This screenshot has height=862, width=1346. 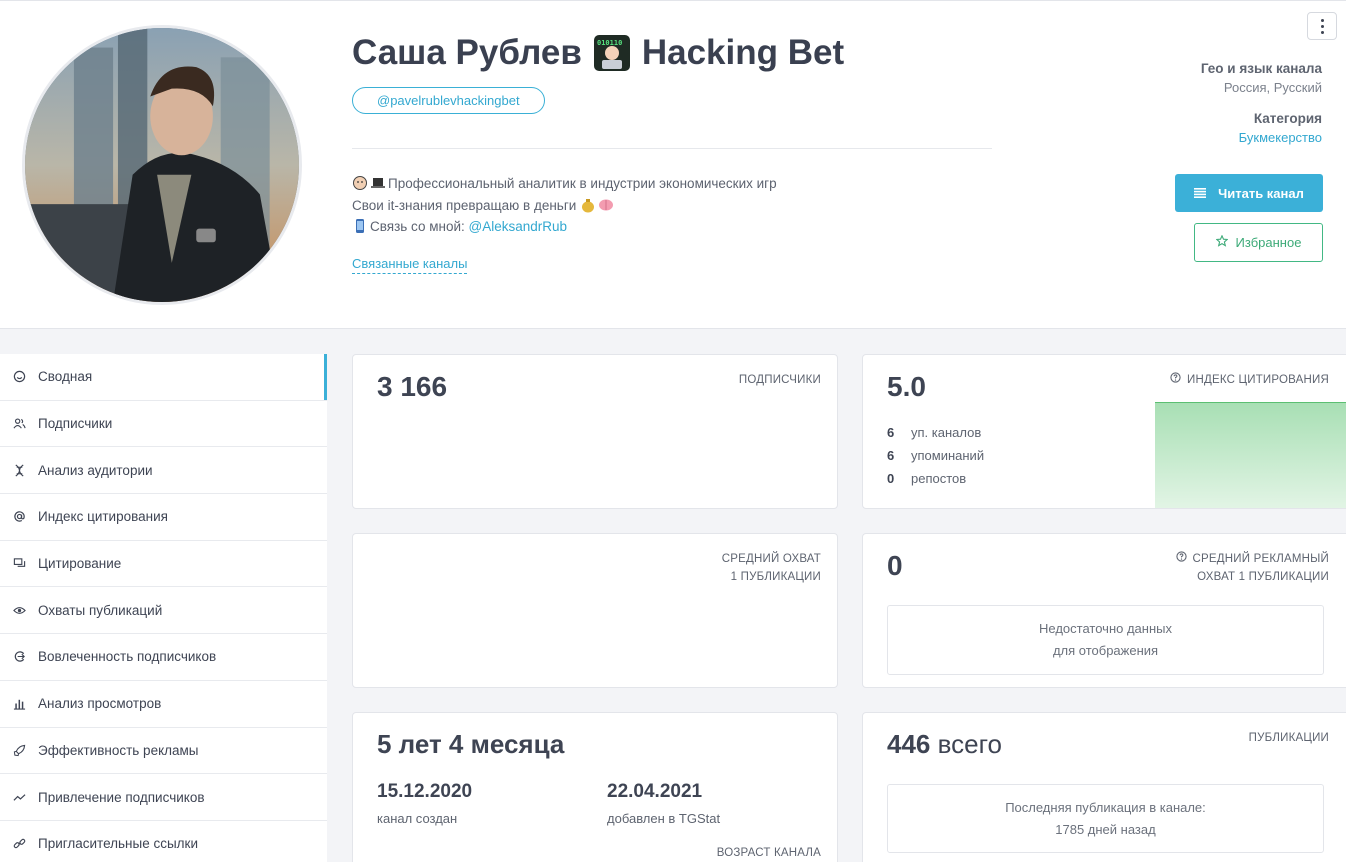 I want to click on citation-stats: 6 уп. каналов 6 упоминаний 0 репостов, so click(x=935, y=455).